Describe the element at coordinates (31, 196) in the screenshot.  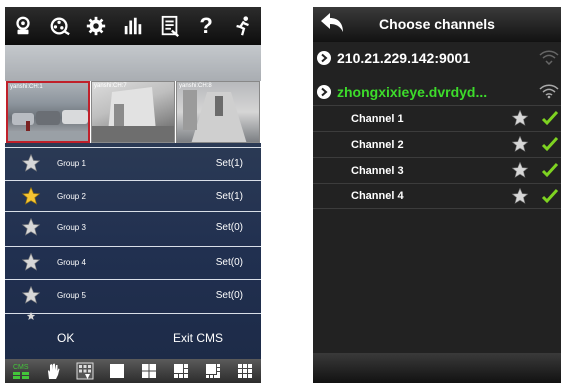
I see `star-filled-icon` at that location.